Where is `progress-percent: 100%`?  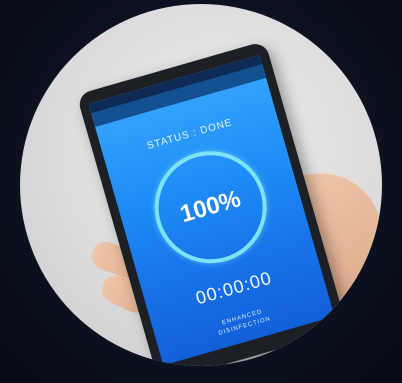
progress-percent: 100% is located at coordinates (210, 207).